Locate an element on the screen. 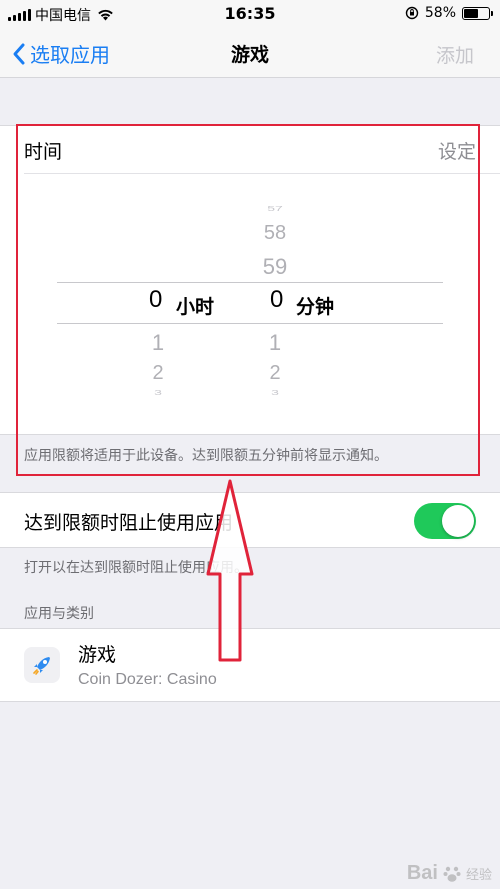 Image resolution: width=500 pixels, height=889 pixels. block-at-limit-toggle is located at coordinates (445, 521).